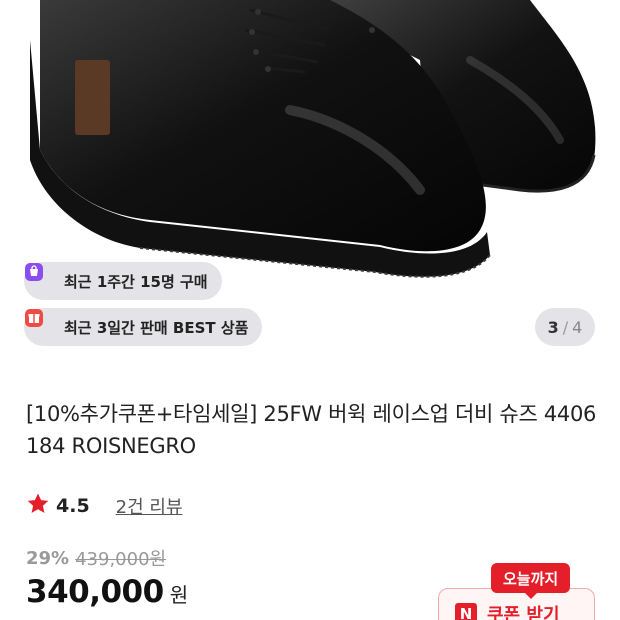 This screenshot has height=620, width=620. Describe the element at coordinates (40, 323) in the screenshot. I see `gift-icon` at that location.